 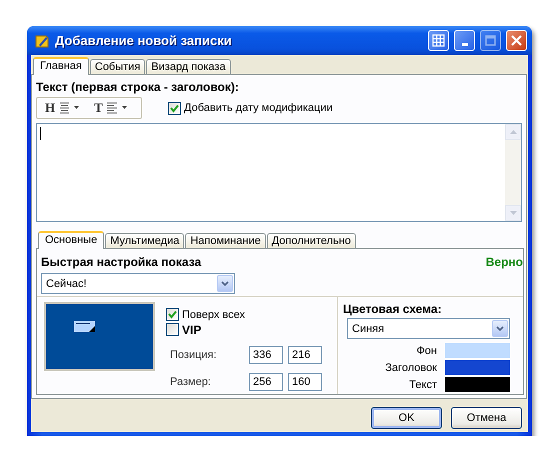 I want to click on close-icon, so click(x=516, y=40).